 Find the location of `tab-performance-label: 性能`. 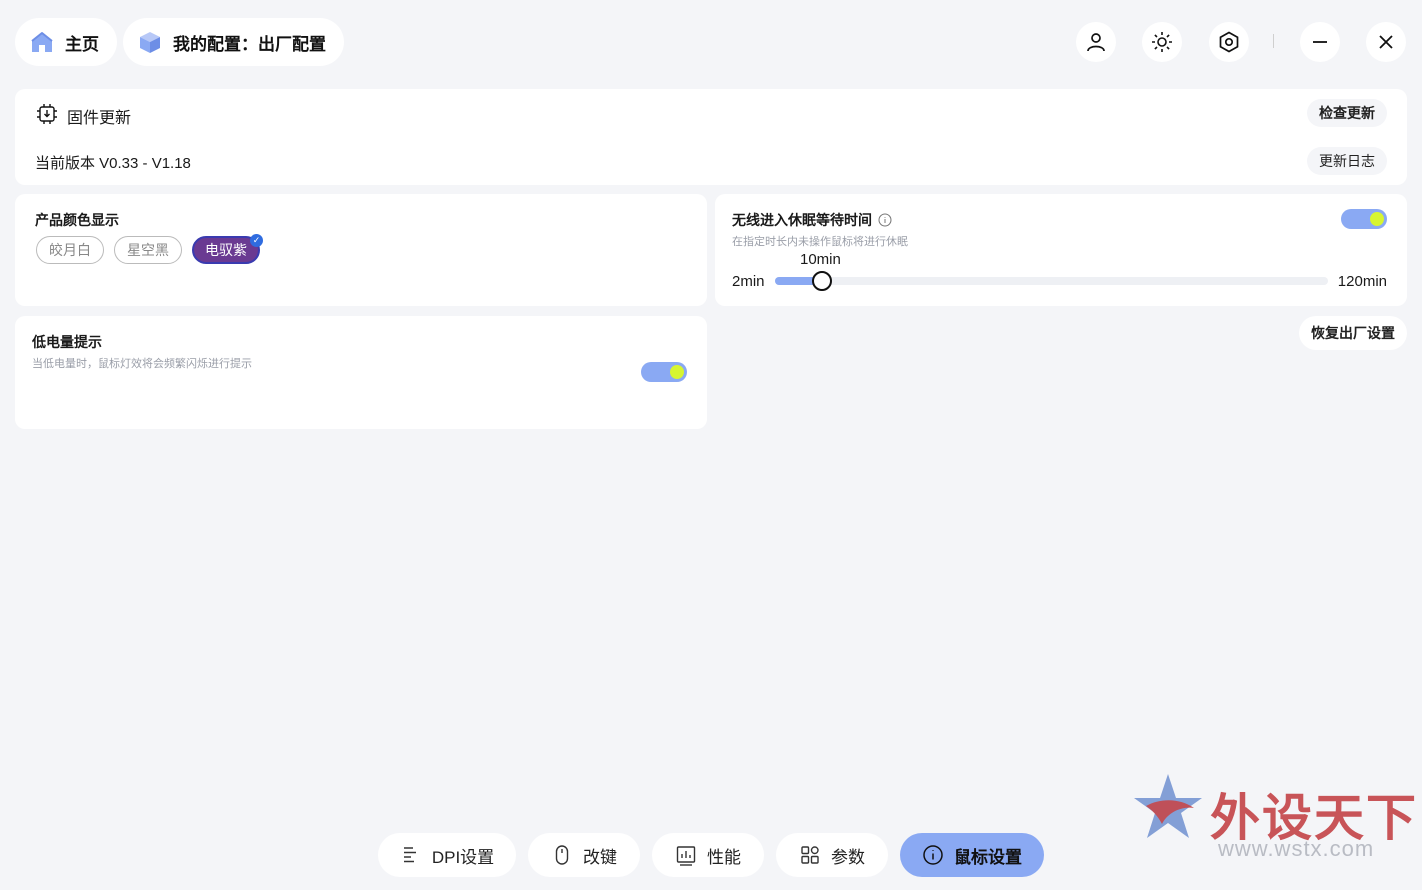

tab-performance-label: 性能 is located at coordinates (724, 857).